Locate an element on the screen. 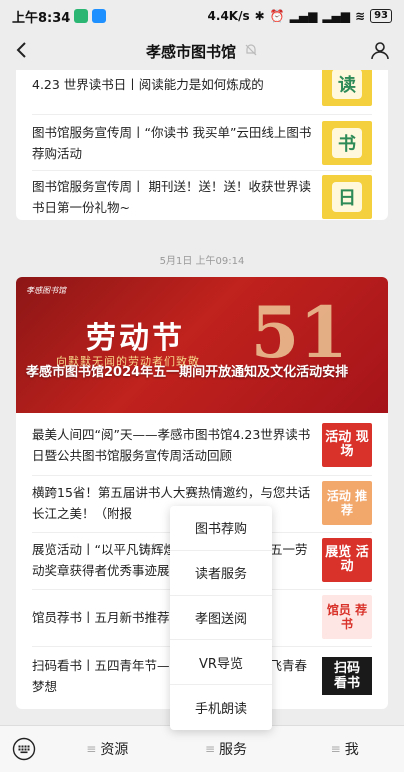 This screenshot has width=404, height=772. bluetooth-icon: ✱ is located at coordinates (259, 16).